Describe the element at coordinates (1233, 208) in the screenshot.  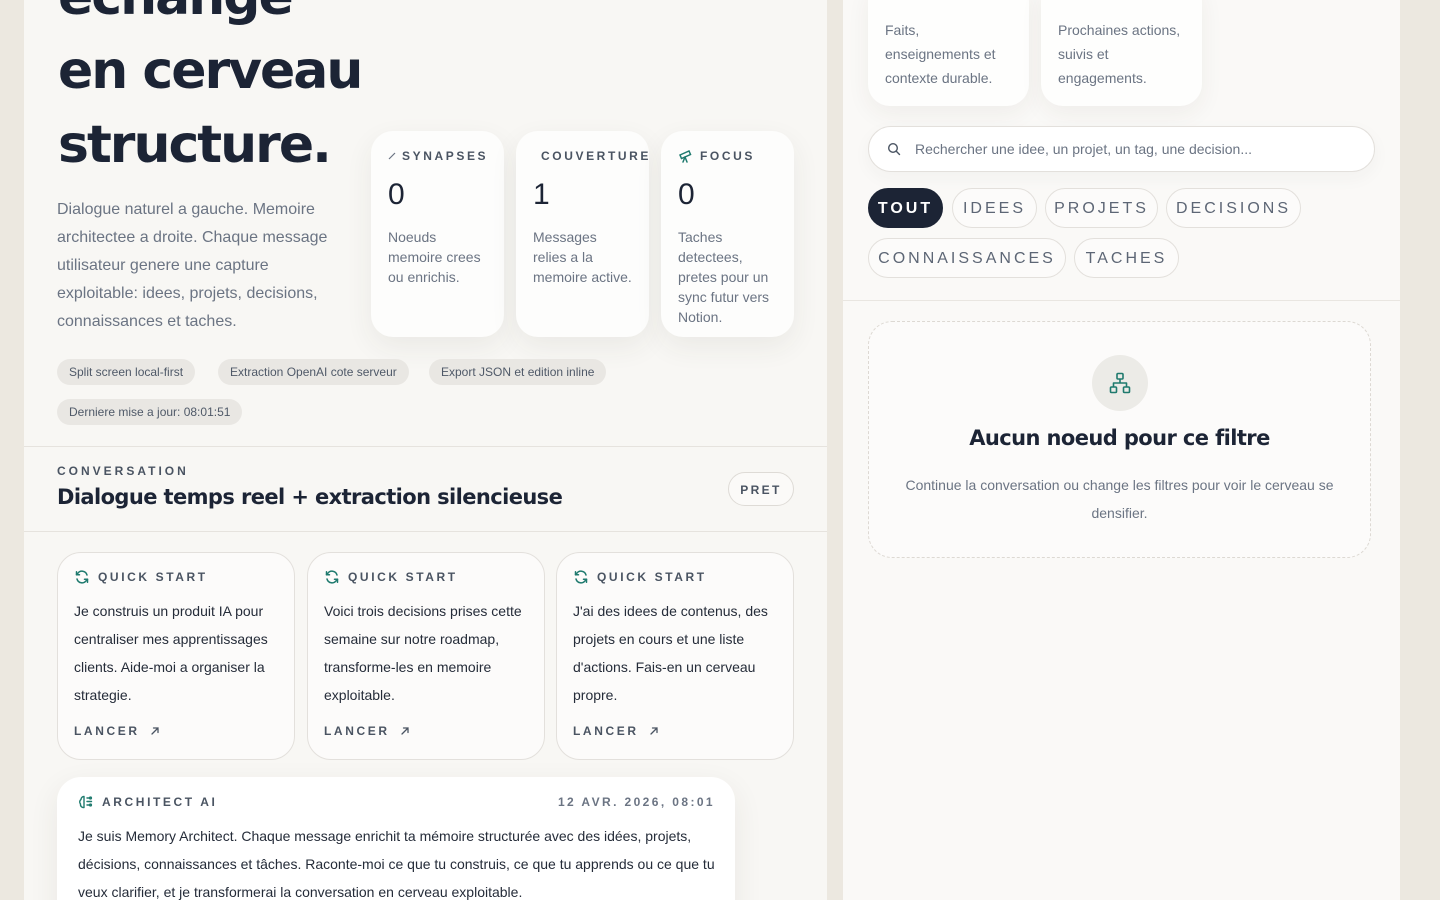
I see `filter-chip-decisions: DECISIONS` at that location.